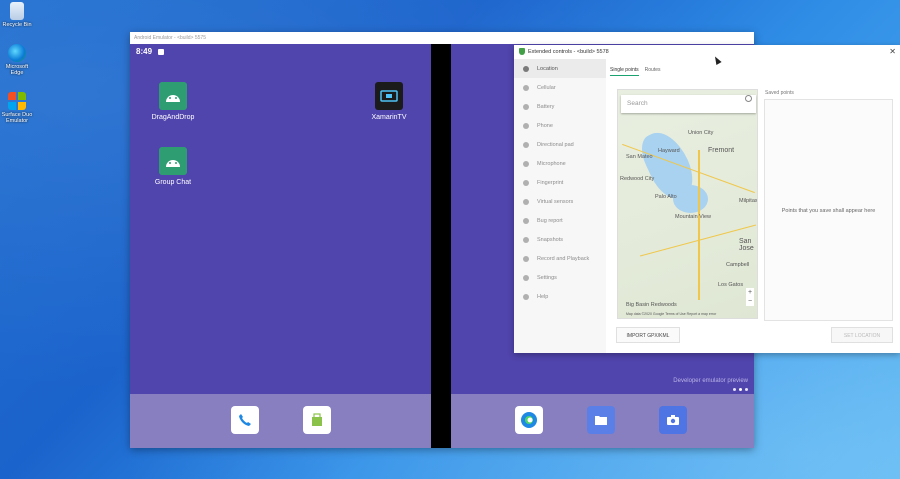  I want to click on recycle-bin-icon, so click(17, 11).